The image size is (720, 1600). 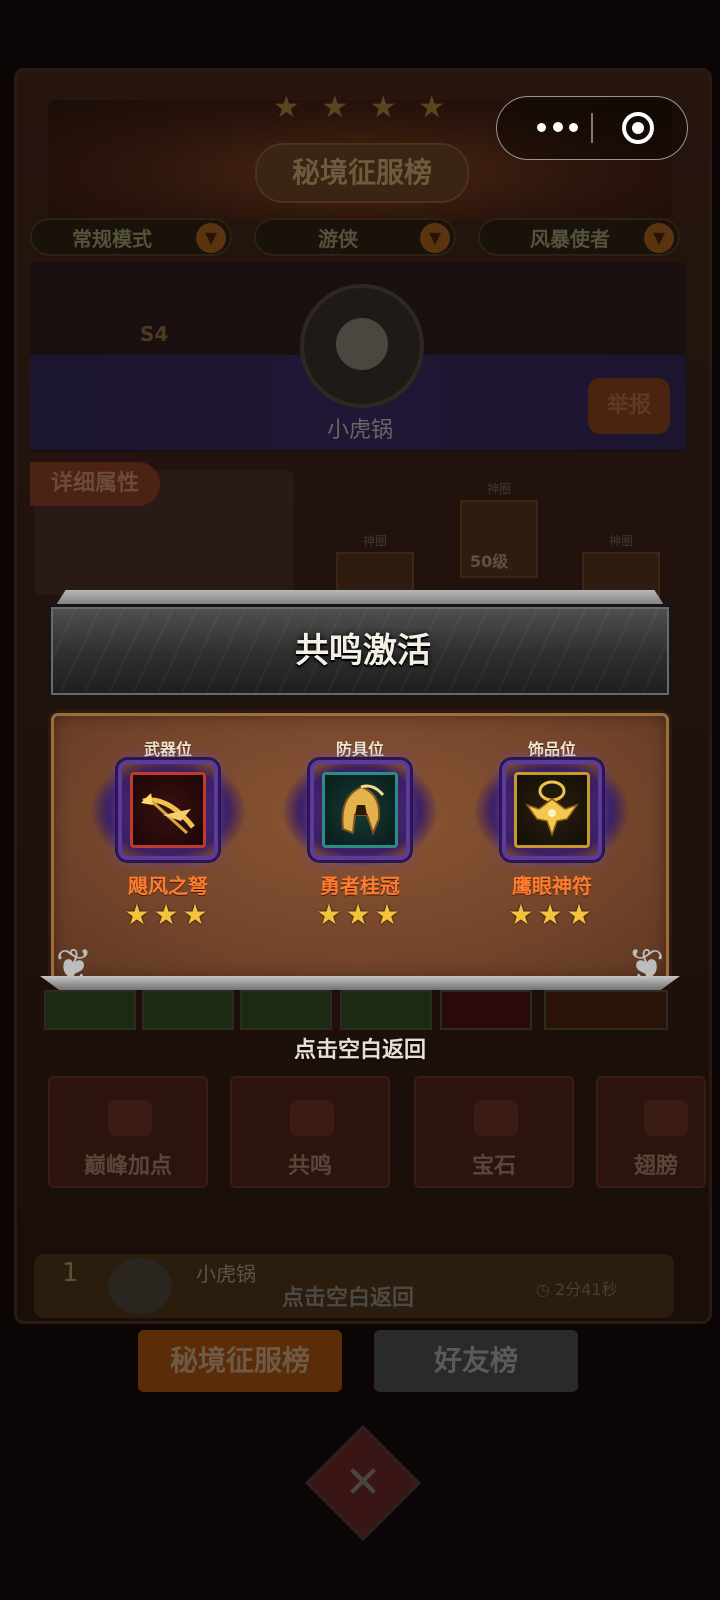 I want to click on popup-header: 共鸣激活, so click(x=360, y=651).